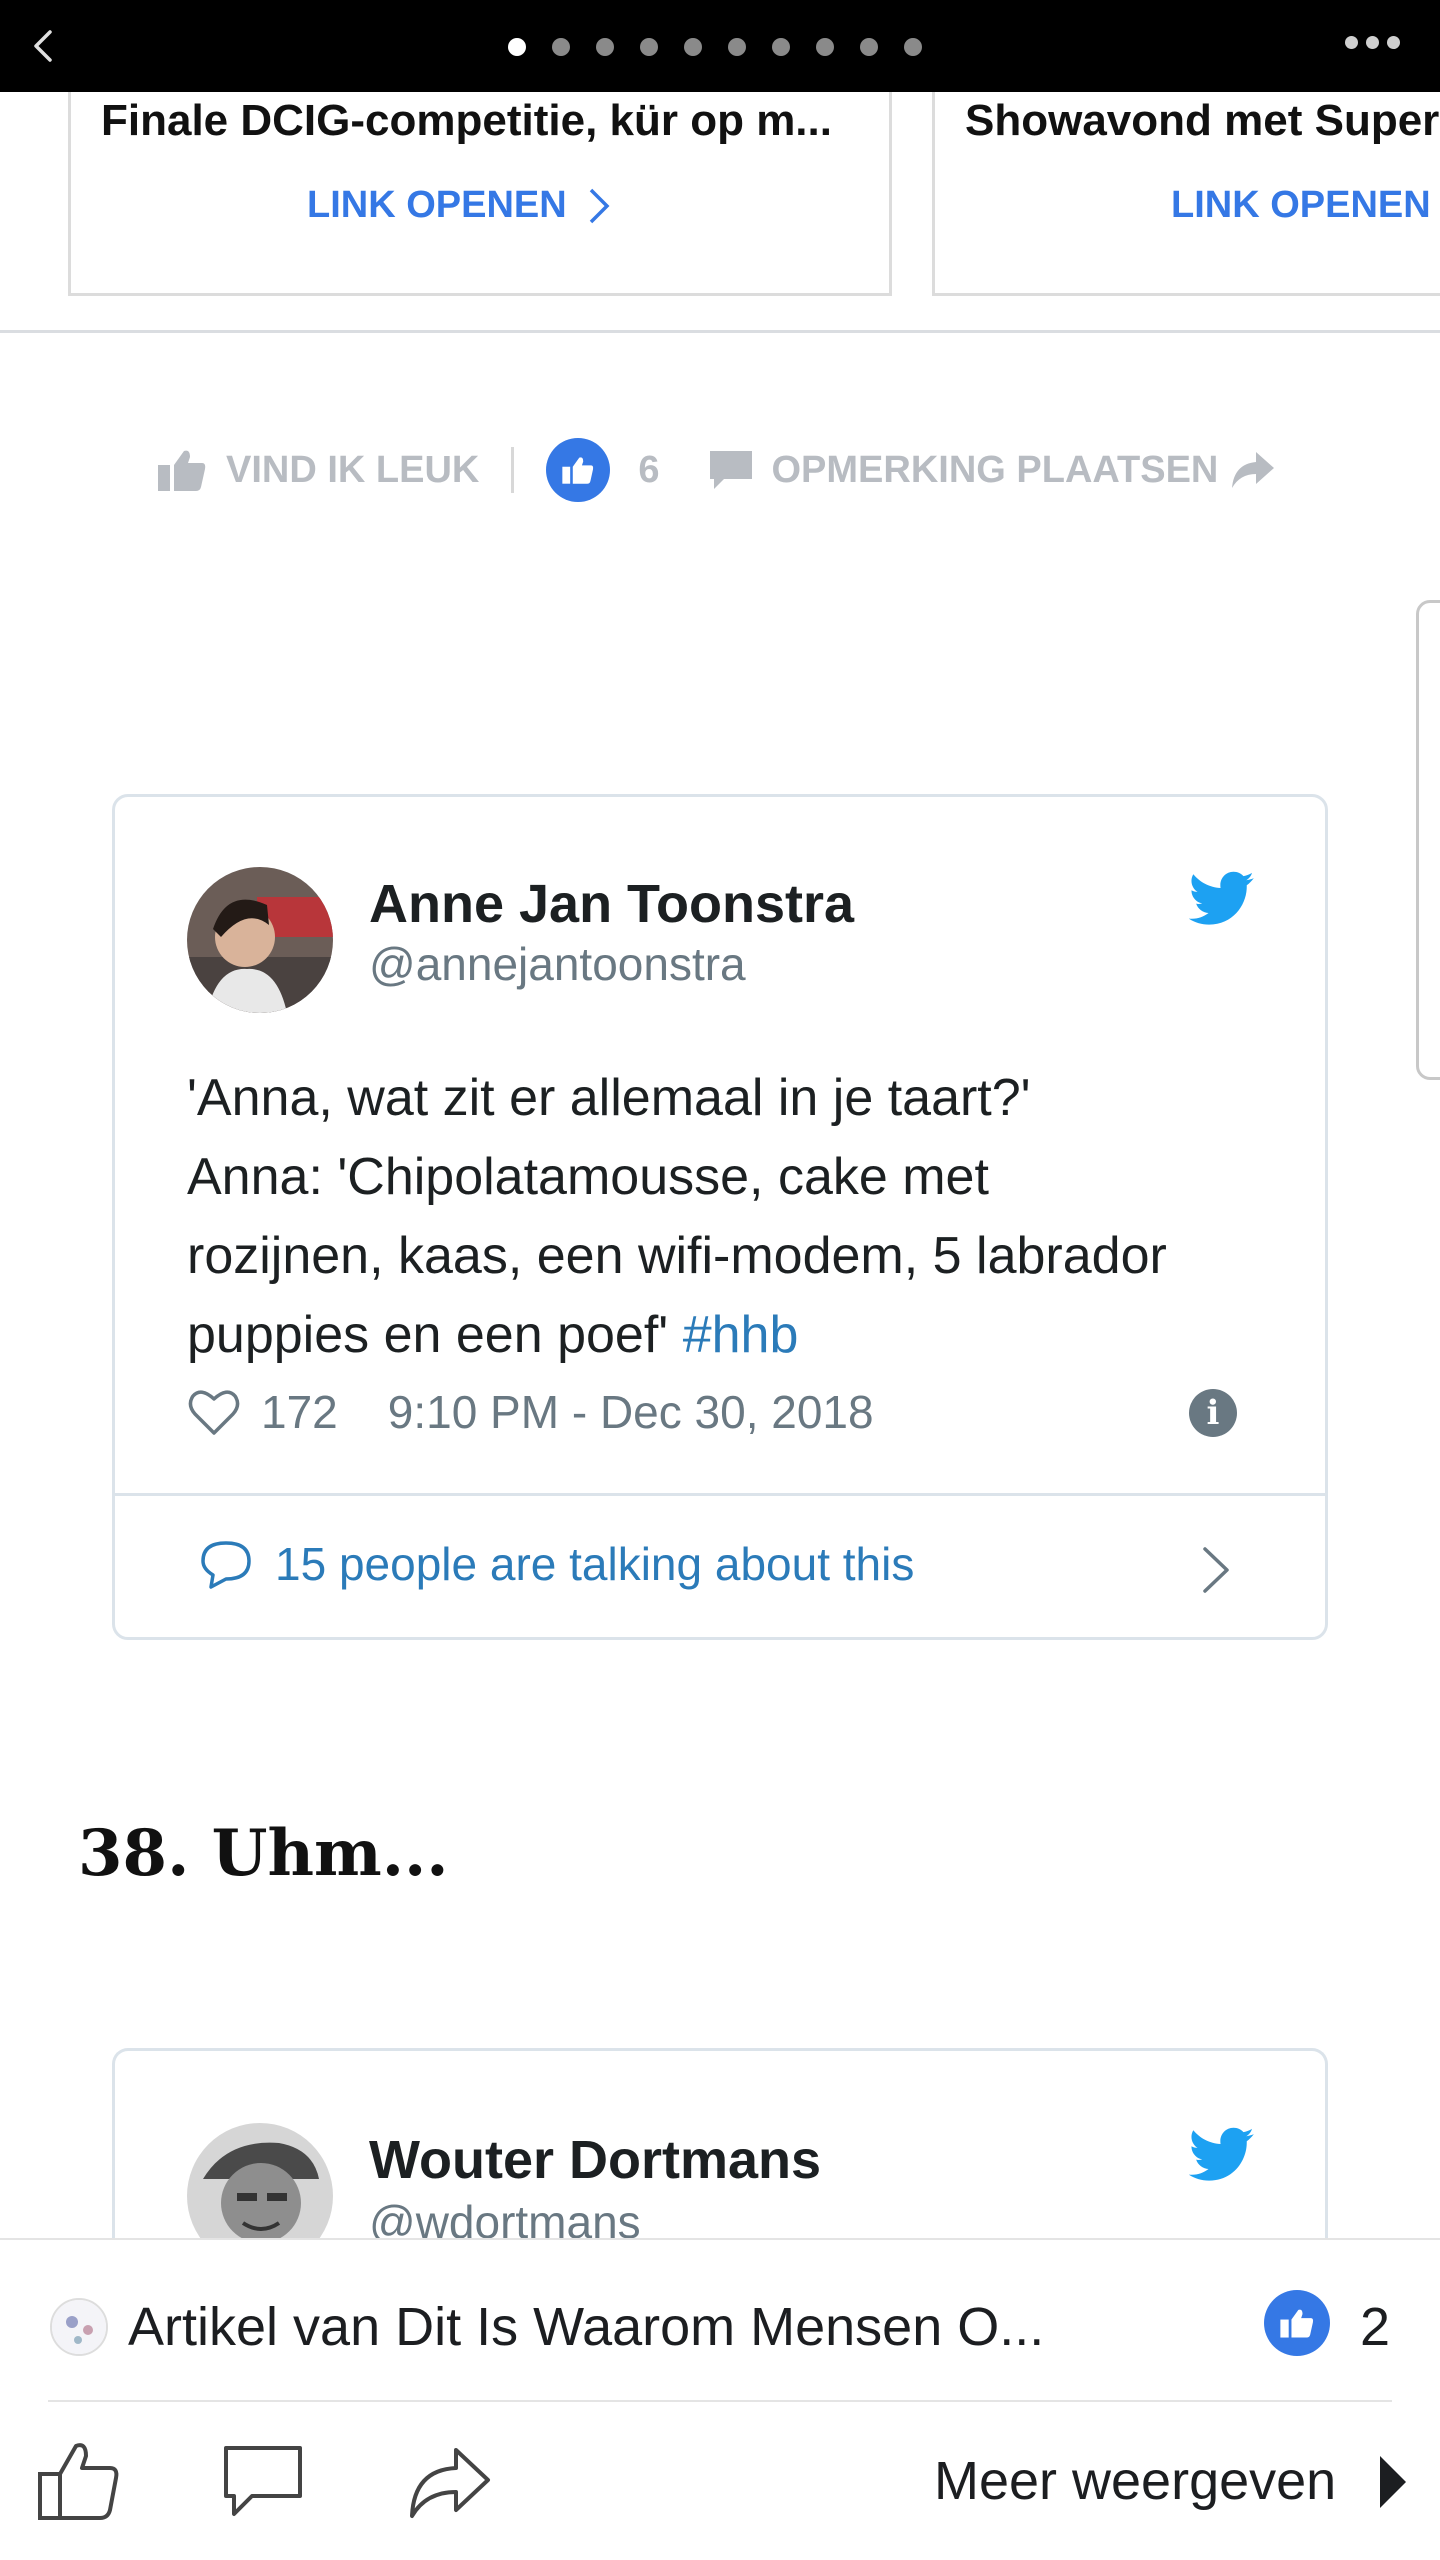 The height and width of the screenshot is (2560, 1440). What do you see at coordinates (1375, 2327) in the screenshot?
I see `article-like-count: 2` at bounding box center [1375, 2327].